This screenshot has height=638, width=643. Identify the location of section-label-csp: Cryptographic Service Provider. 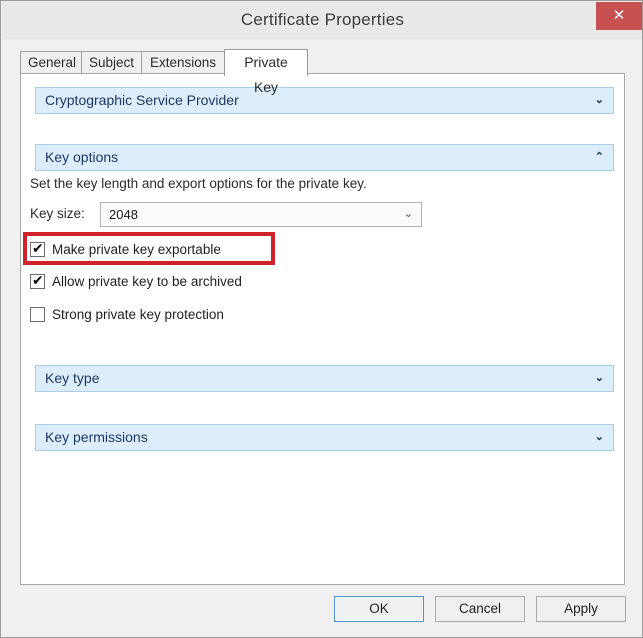
(142, 100).